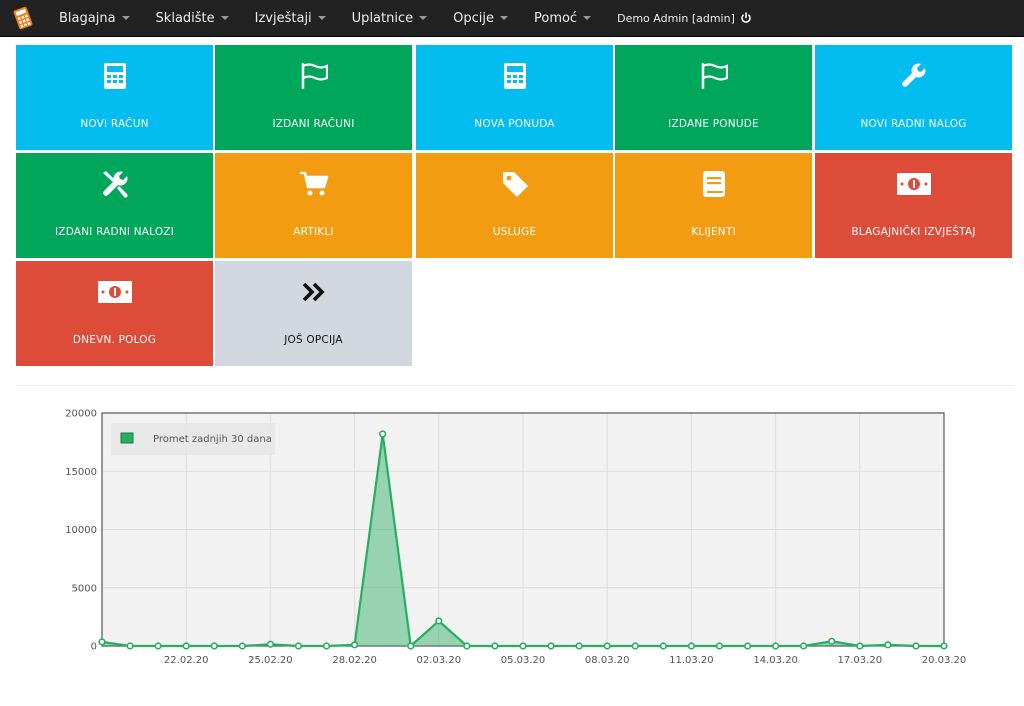 This screenshot has height=706, width=1024. I want to click on tile-artikli: ARTIKLI, so click(313, 205).